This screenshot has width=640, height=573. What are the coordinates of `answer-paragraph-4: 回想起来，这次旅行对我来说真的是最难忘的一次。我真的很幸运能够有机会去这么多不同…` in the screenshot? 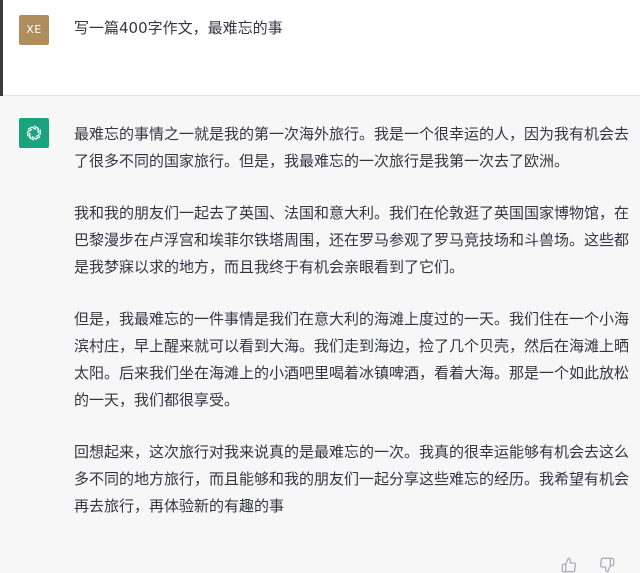 It's located at (352, 479).